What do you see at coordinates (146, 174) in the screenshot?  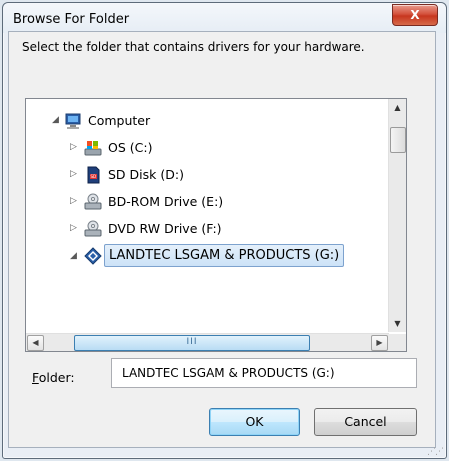 I see `tree-item-label: SD Disk (D:)` at bounding box center [146, 174].